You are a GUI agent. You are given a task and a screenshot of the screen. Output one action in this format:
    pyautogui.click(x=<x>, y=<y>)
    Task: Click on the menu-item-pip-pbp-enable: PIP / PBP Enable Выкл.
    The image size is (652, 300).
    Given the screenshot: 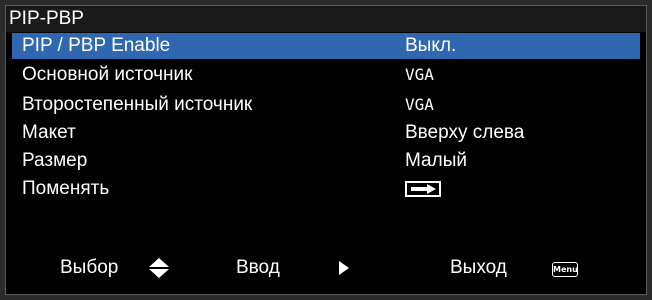 What is the action you would take?
    pyautogui.click(x=326, y=46)
    